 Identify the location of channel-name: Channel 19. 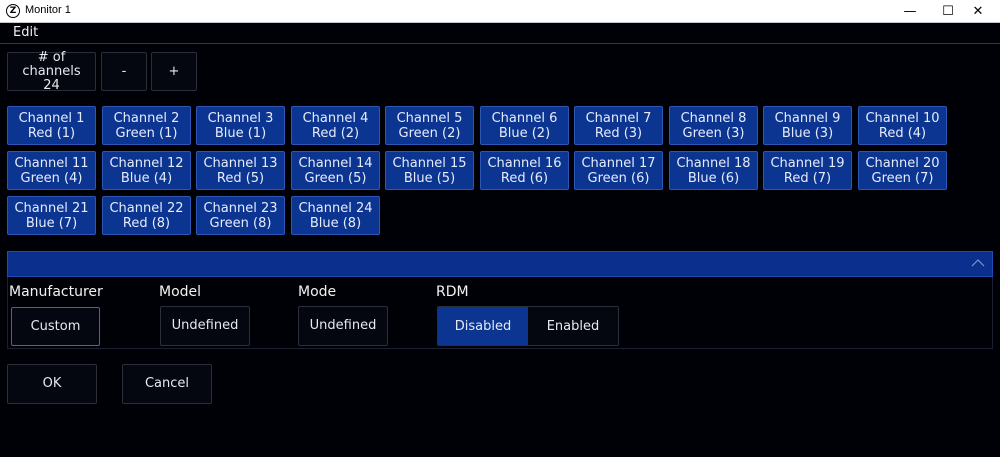
(807, 163).